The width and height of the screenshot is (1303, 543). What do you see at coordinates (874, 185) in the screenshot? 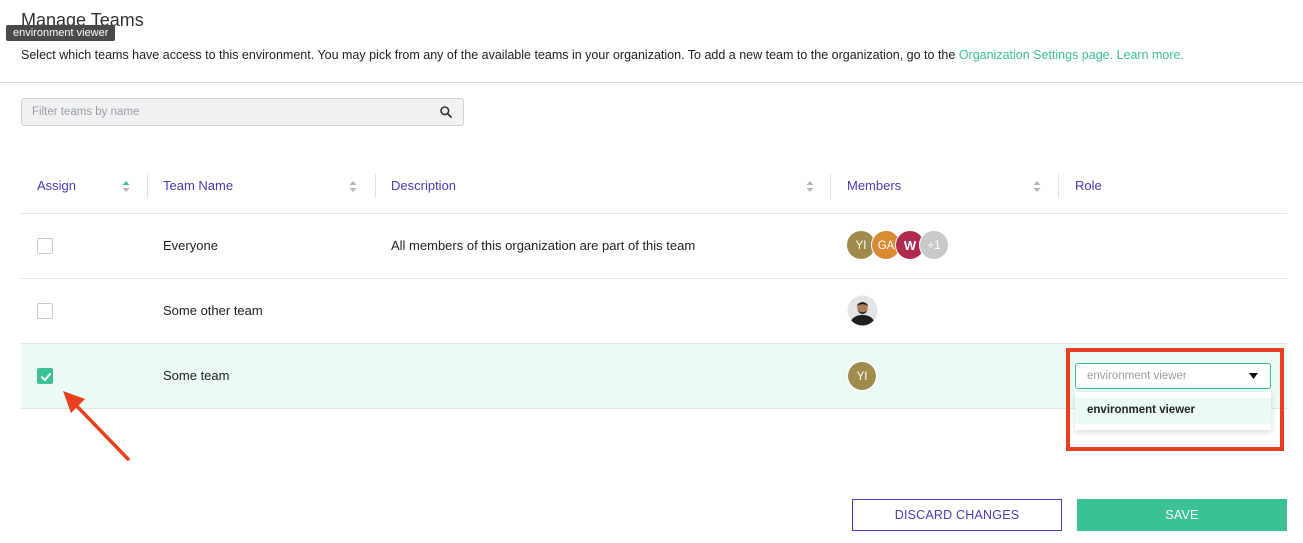
I see `column-header-members: Members` at bounding box center [874, 185].